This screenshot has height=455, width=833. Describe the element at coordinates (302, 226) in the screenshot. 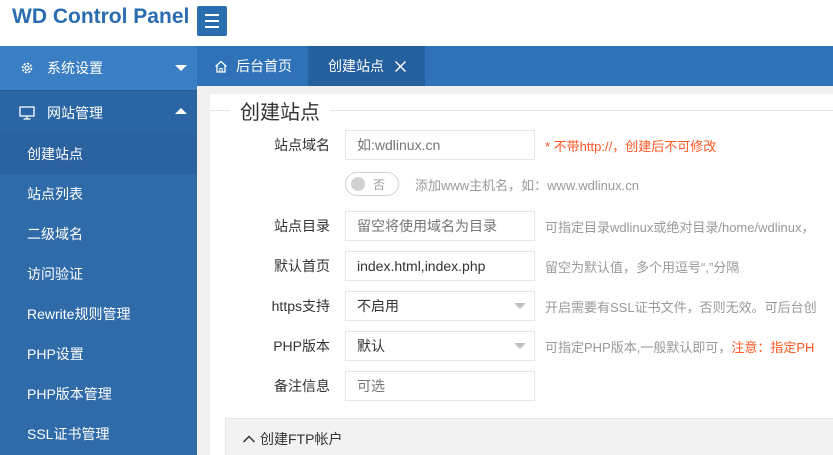

I see `dir-label: 站点目录` at that location.